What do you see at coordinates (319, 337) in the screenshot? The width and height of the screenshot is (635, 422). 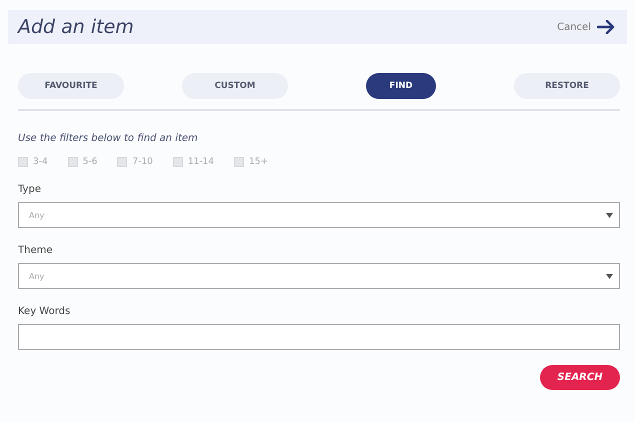 I see `input-field` at bounding box center [319, 337].